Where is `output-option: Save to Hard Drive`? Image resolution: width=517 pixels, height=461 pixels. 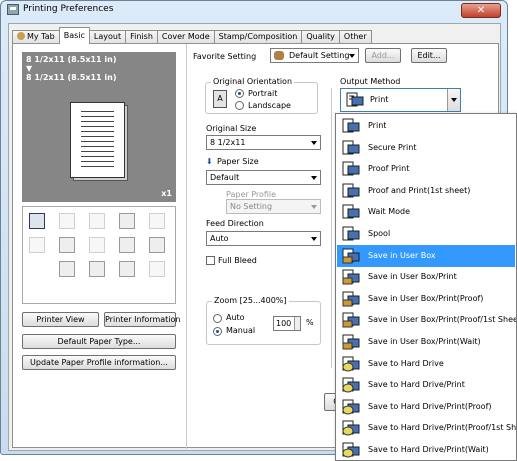
output-option: Save to Hard Drive is located at coordinates (426, 364).